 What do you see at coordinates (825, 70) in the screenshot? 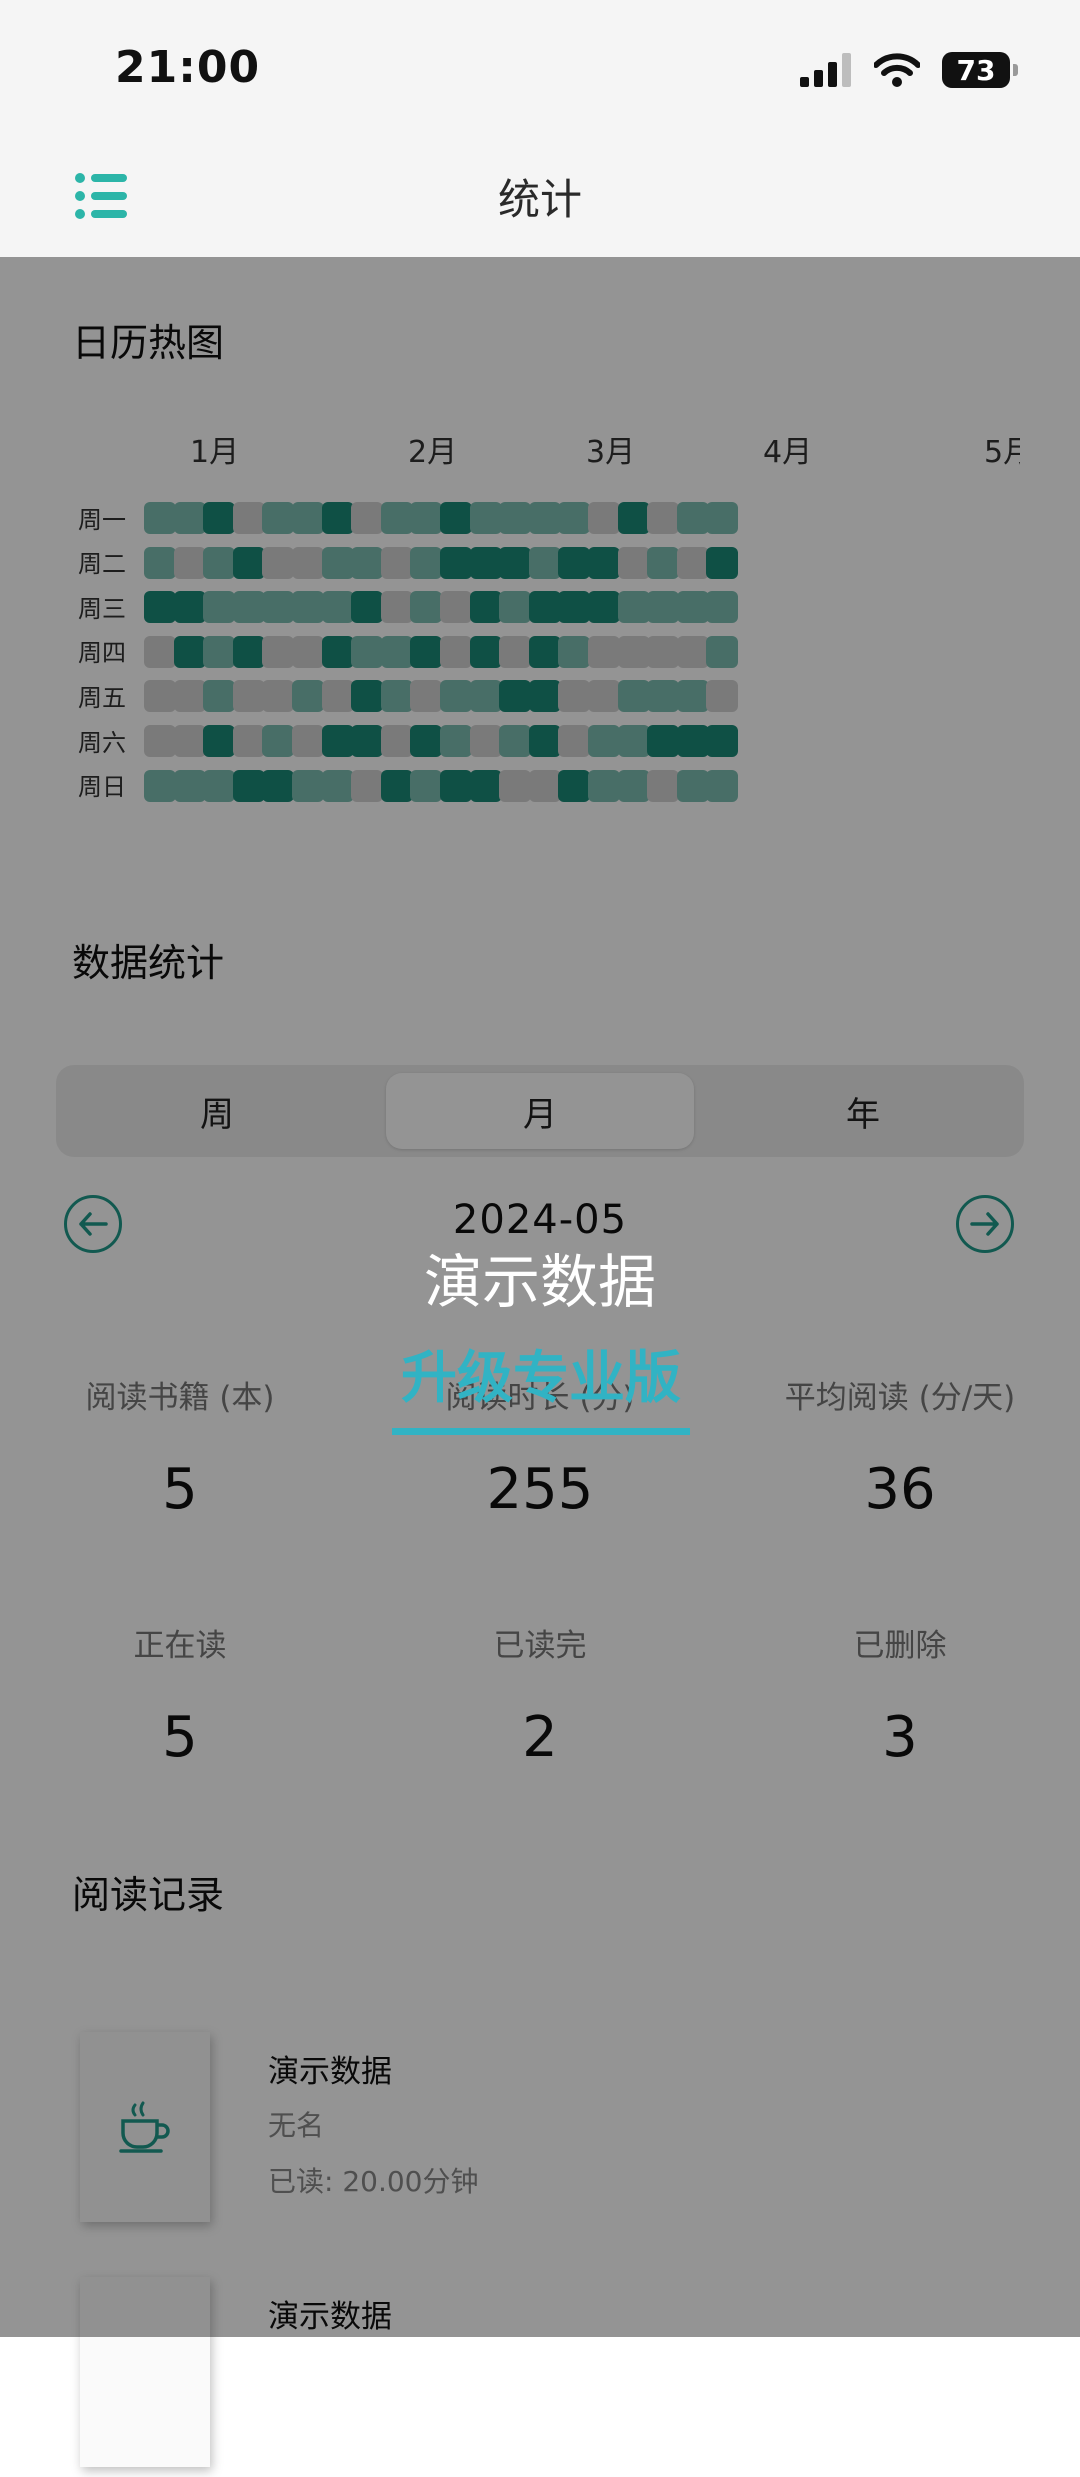
I see `signal-icon` at bounding box center [825, 70].